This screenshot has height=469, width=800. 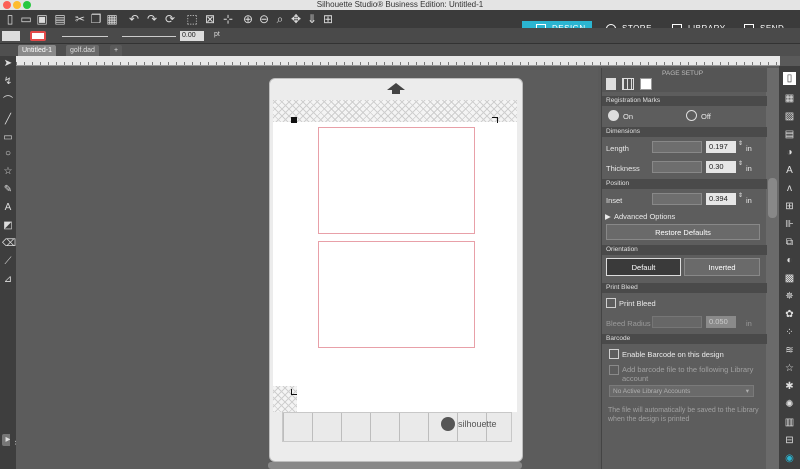 I want to click on length-input: 0.197, so click(x=721, y=147).